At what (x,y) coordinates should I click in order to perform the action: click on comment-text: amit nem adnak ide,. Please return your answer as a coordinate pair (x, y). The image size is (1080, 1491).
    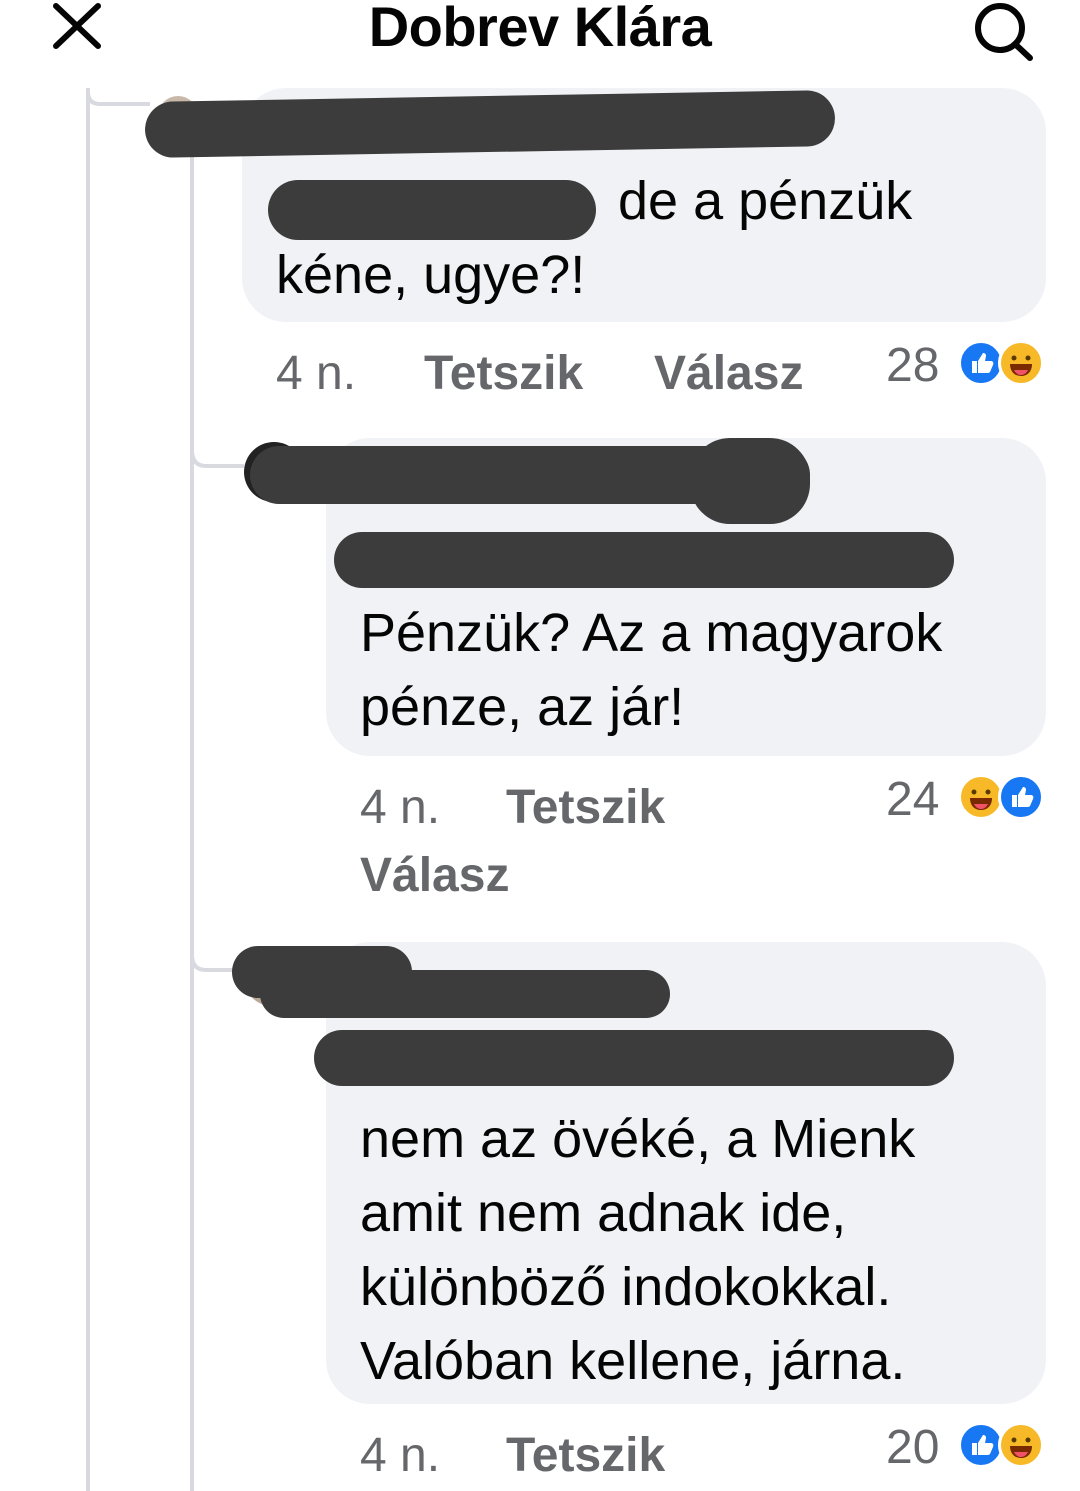
    Looking at the image, I should click on (603, 1213).